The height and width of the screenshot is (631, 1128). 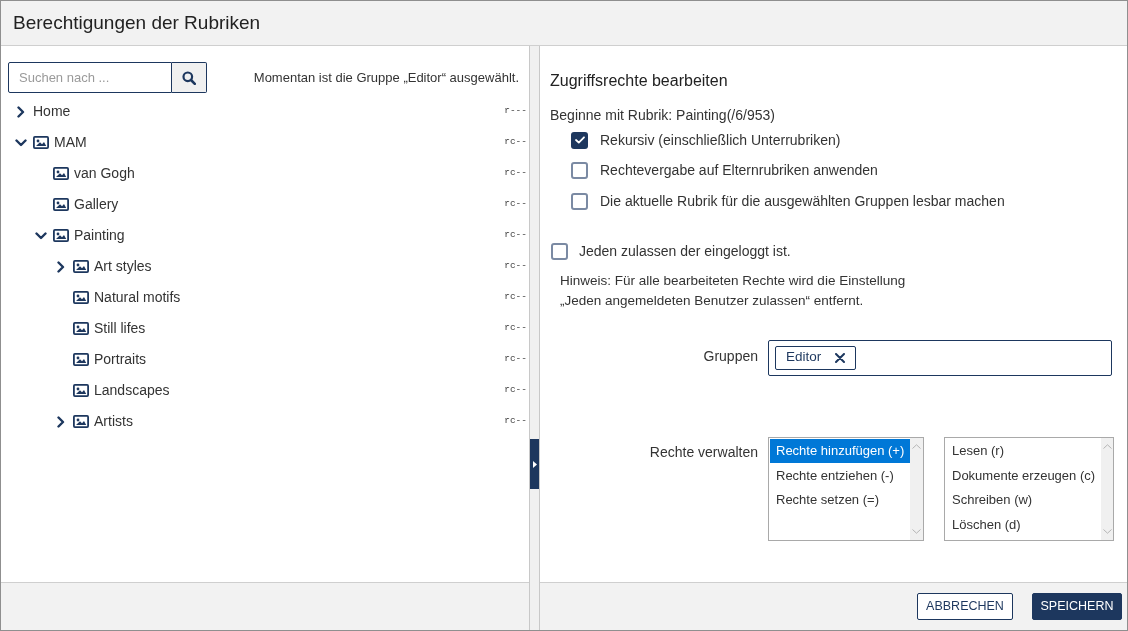 I want to click on tree-item: Still lifes, so click(x=120, y=328).